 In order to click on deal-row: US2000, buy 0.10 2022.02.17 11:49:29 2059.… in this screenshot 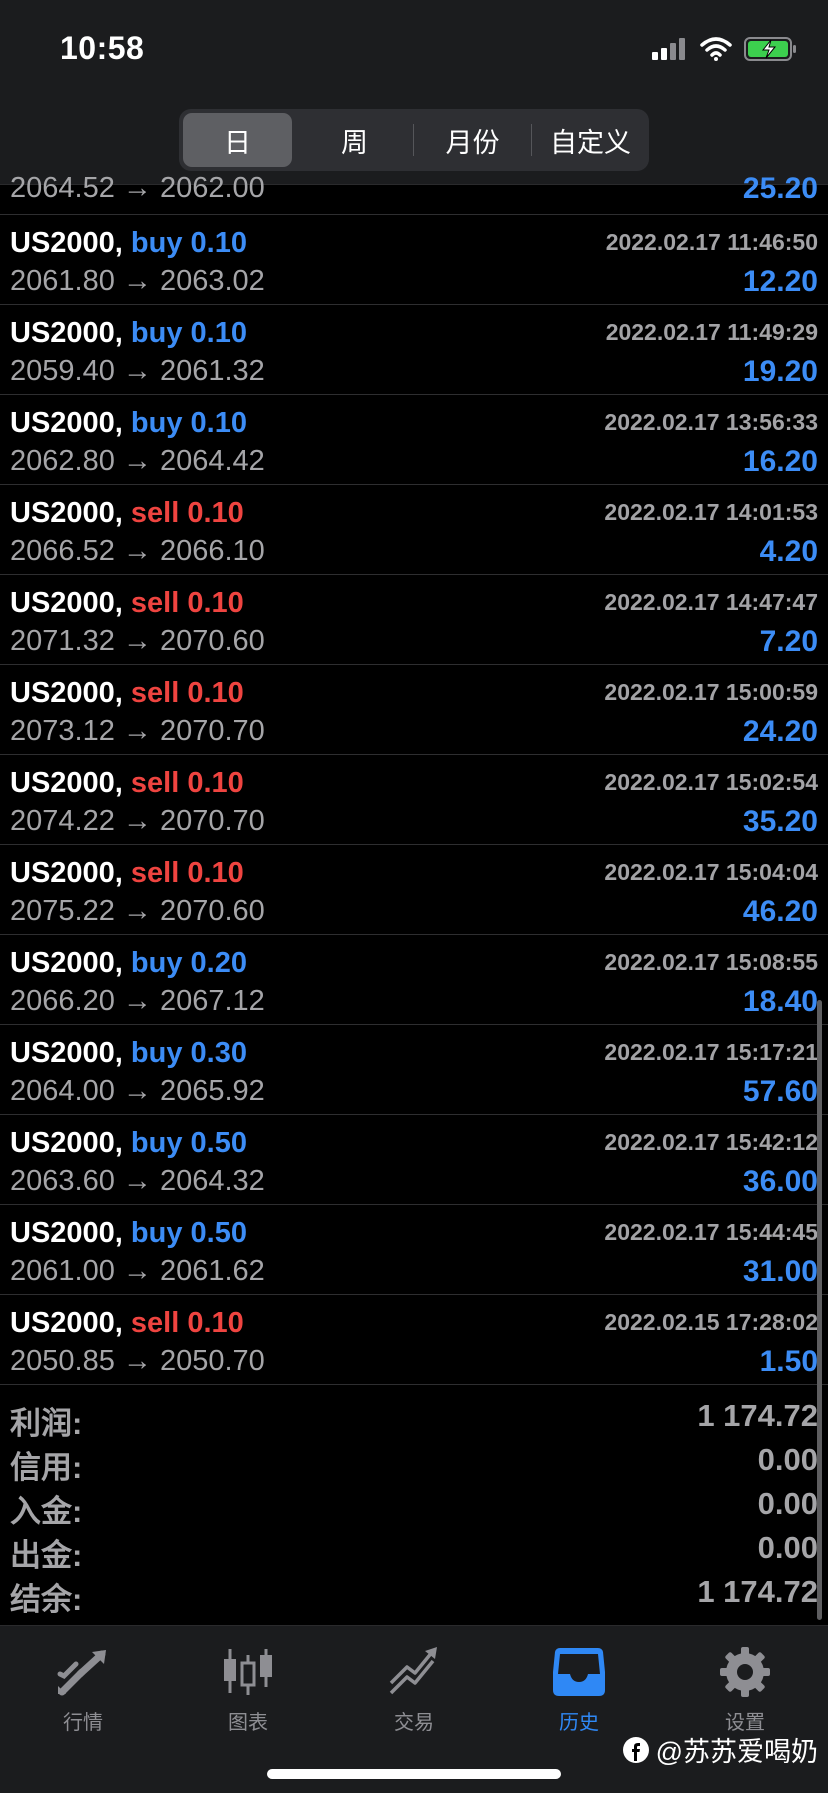, I will do `click(414, 350)`.